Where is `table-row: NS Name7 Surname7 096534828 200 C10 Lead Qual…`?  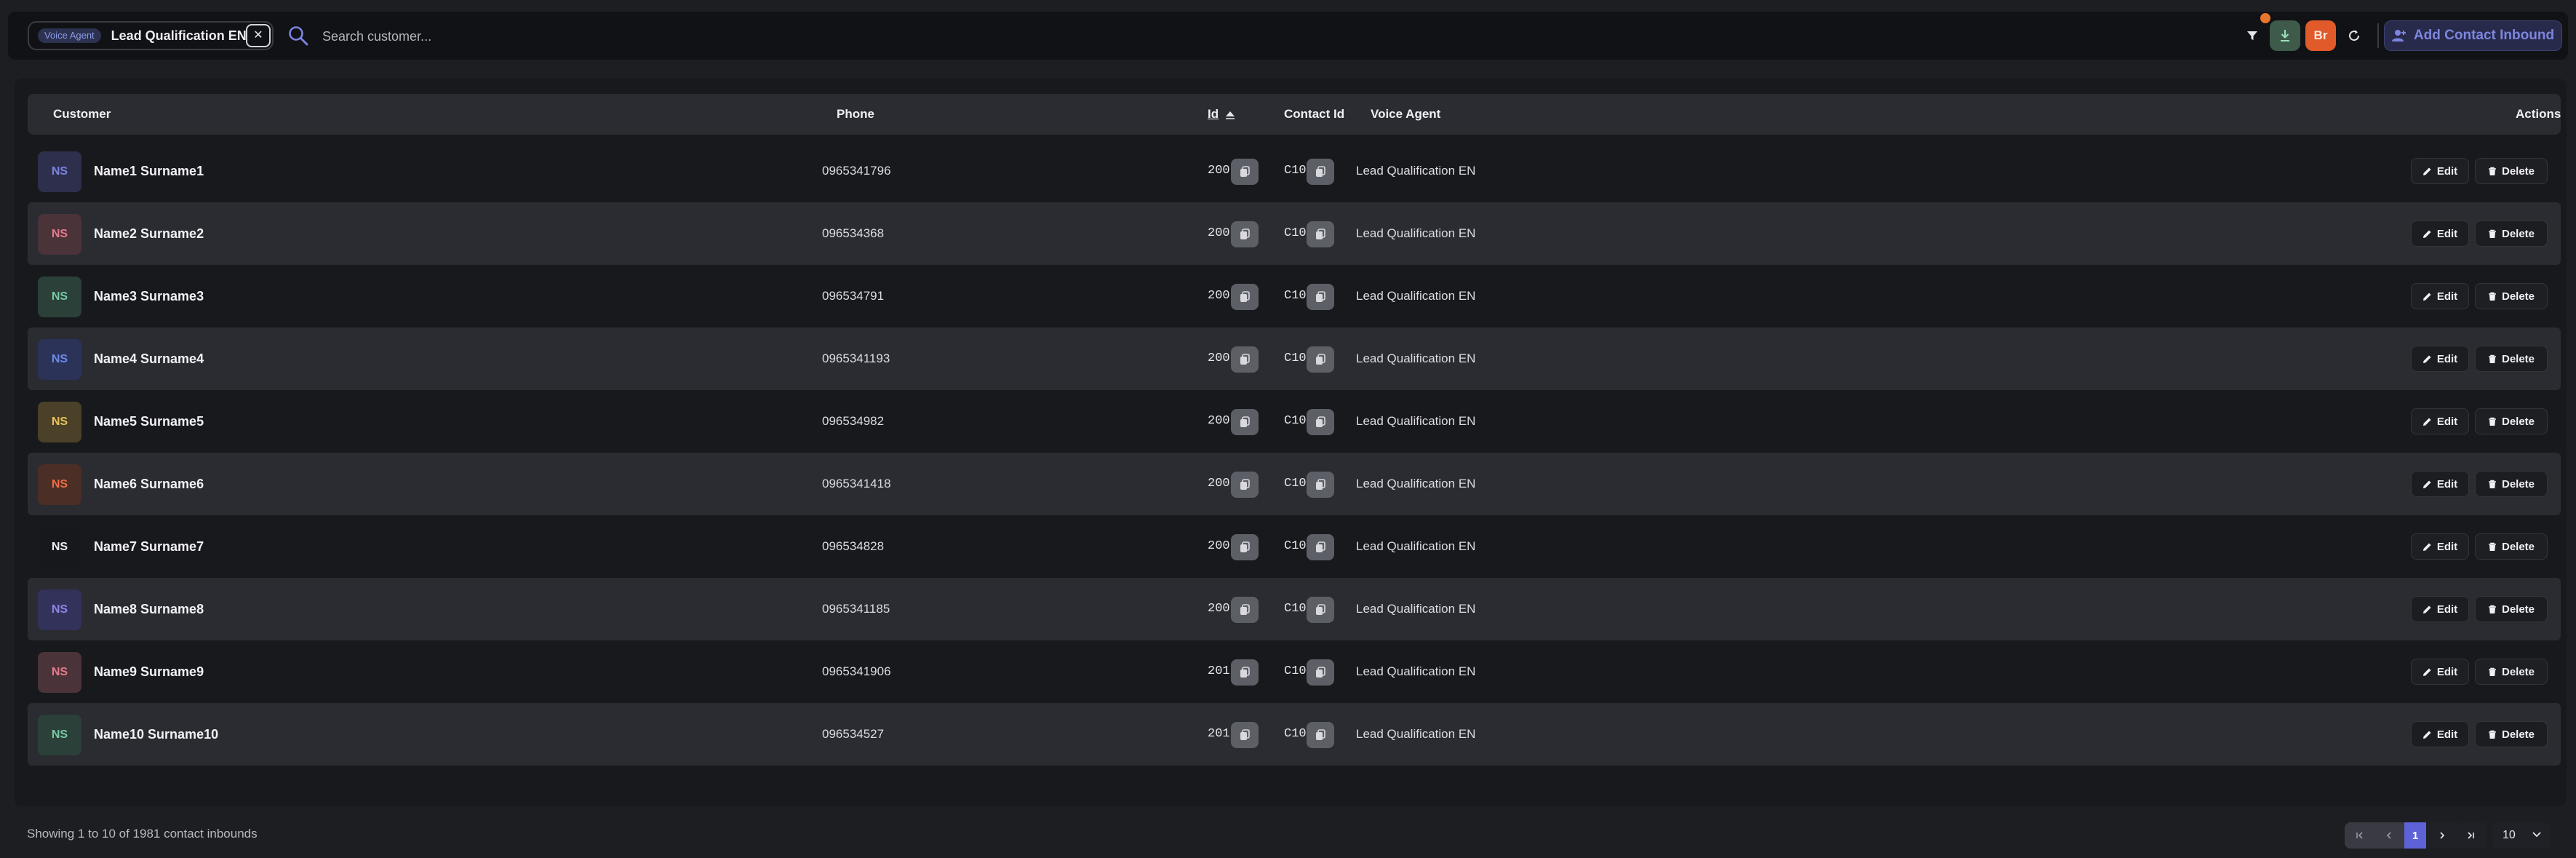
table-row: NS Name7 Surname7 096534828 200 C10 Lead Qual… is located at coordinates (1294, 546).